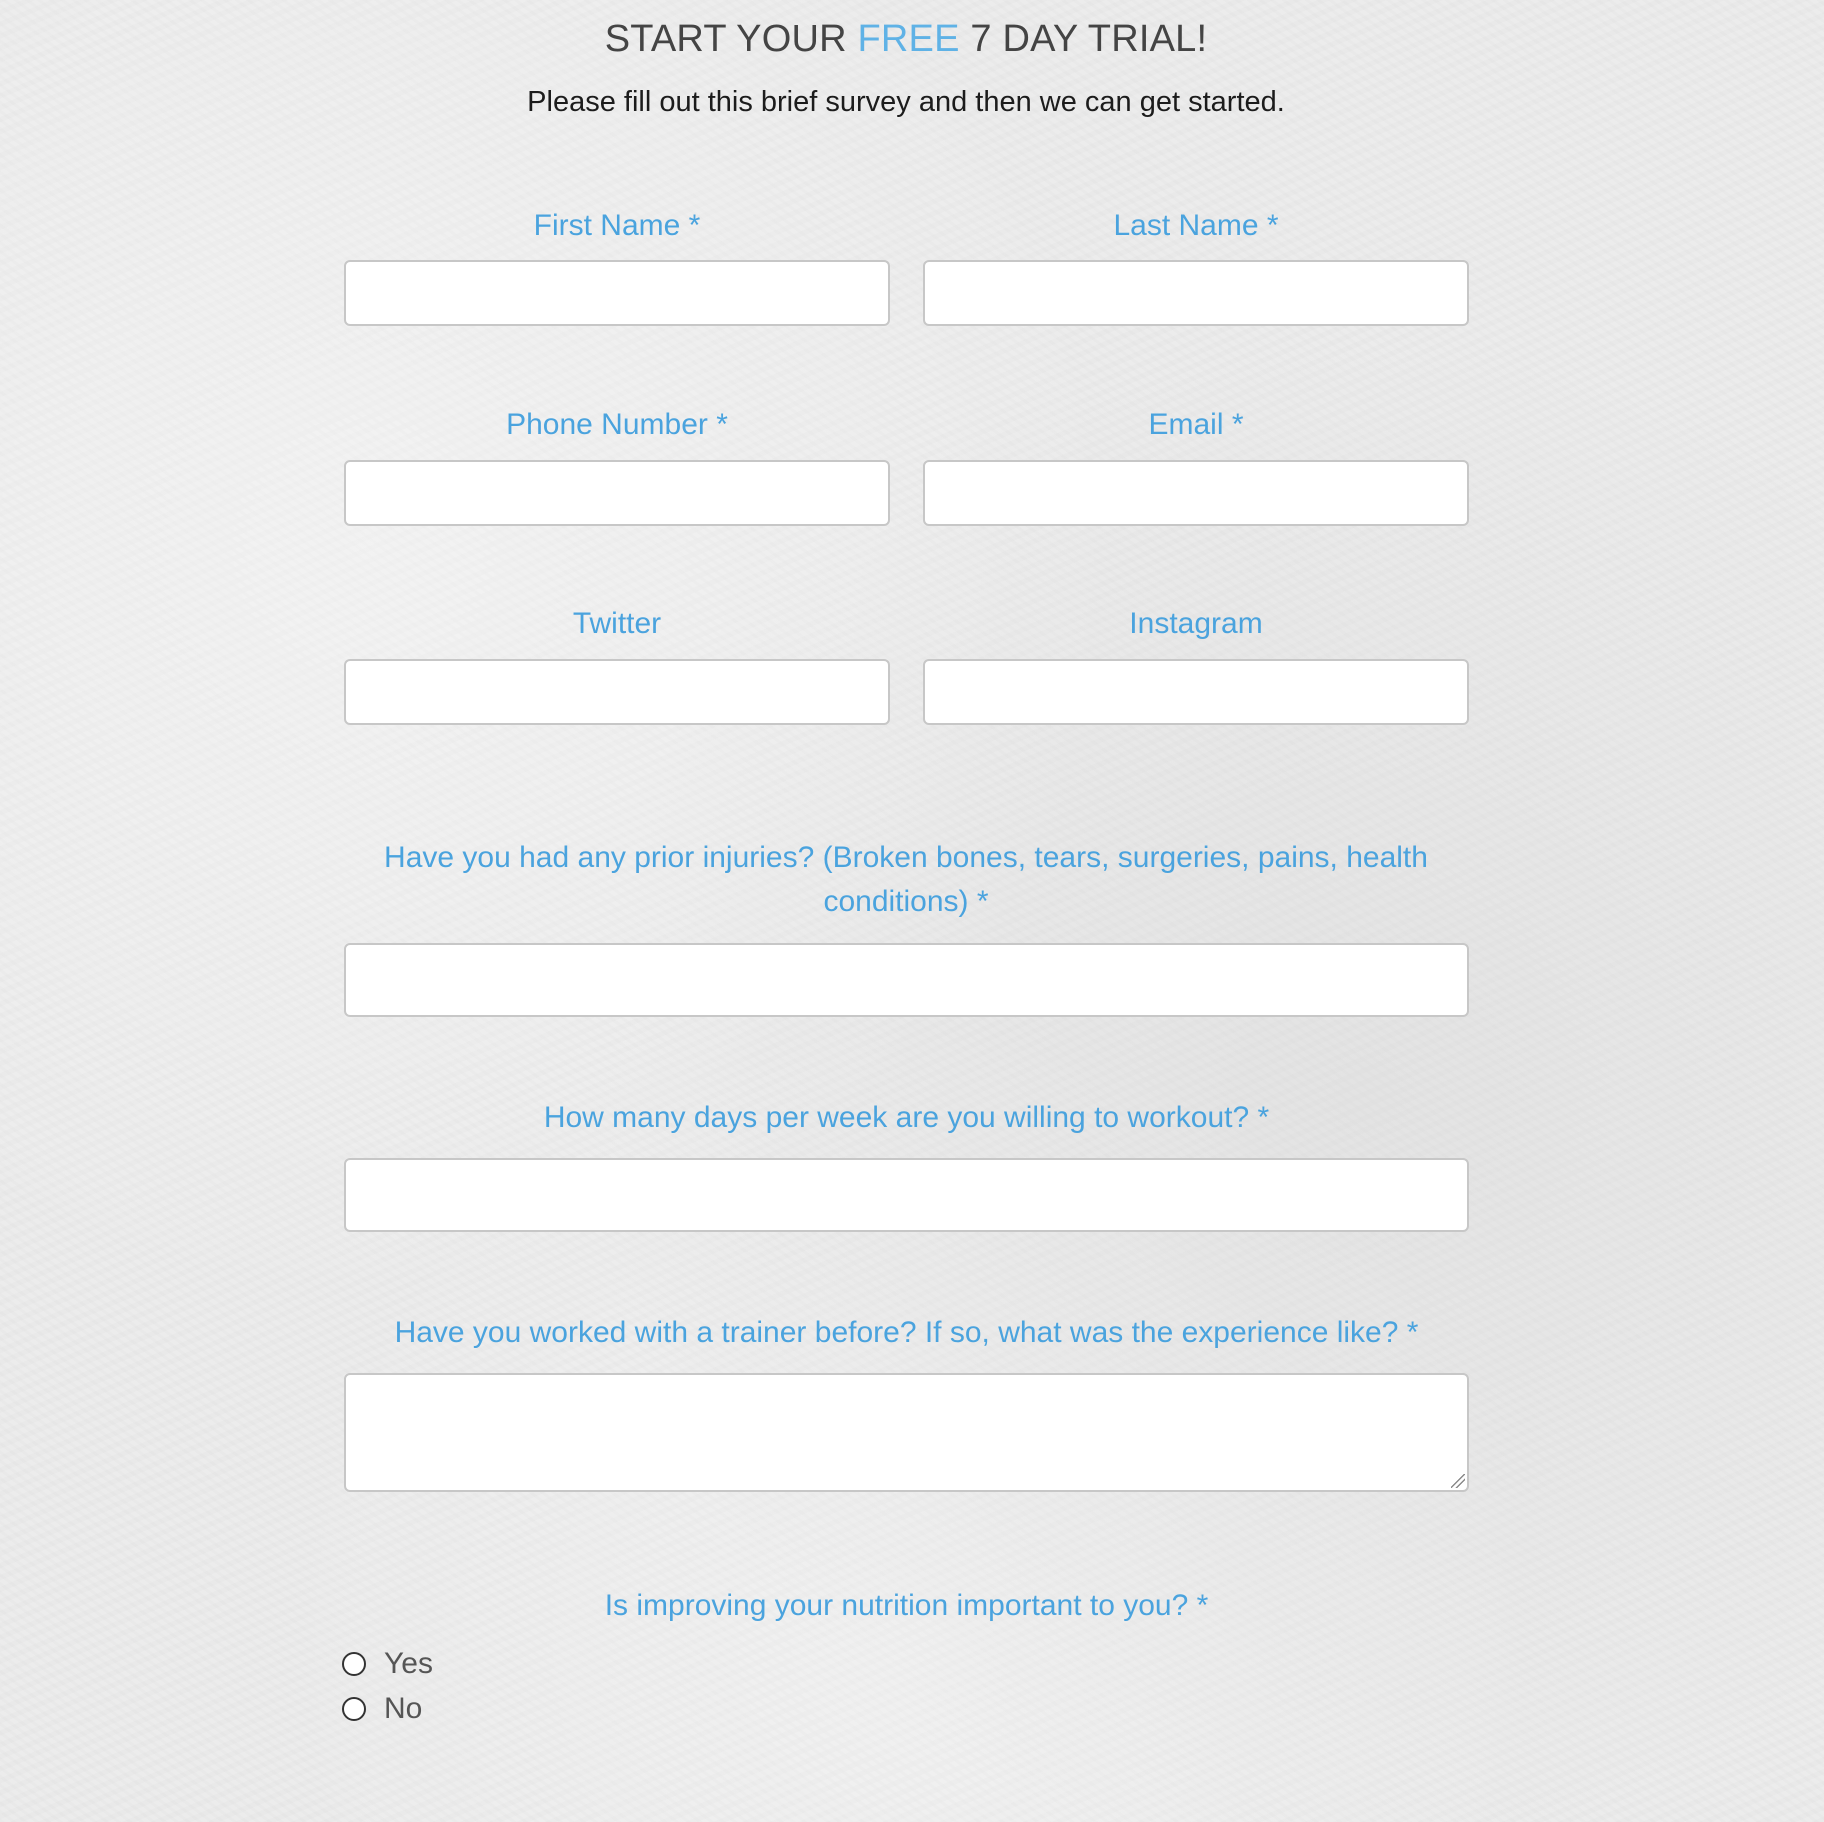 This screenshot has height=1822, width=1824. Describe the element at coordinates (617, 293) in the screenshot. I see `first-name-input` at that location.